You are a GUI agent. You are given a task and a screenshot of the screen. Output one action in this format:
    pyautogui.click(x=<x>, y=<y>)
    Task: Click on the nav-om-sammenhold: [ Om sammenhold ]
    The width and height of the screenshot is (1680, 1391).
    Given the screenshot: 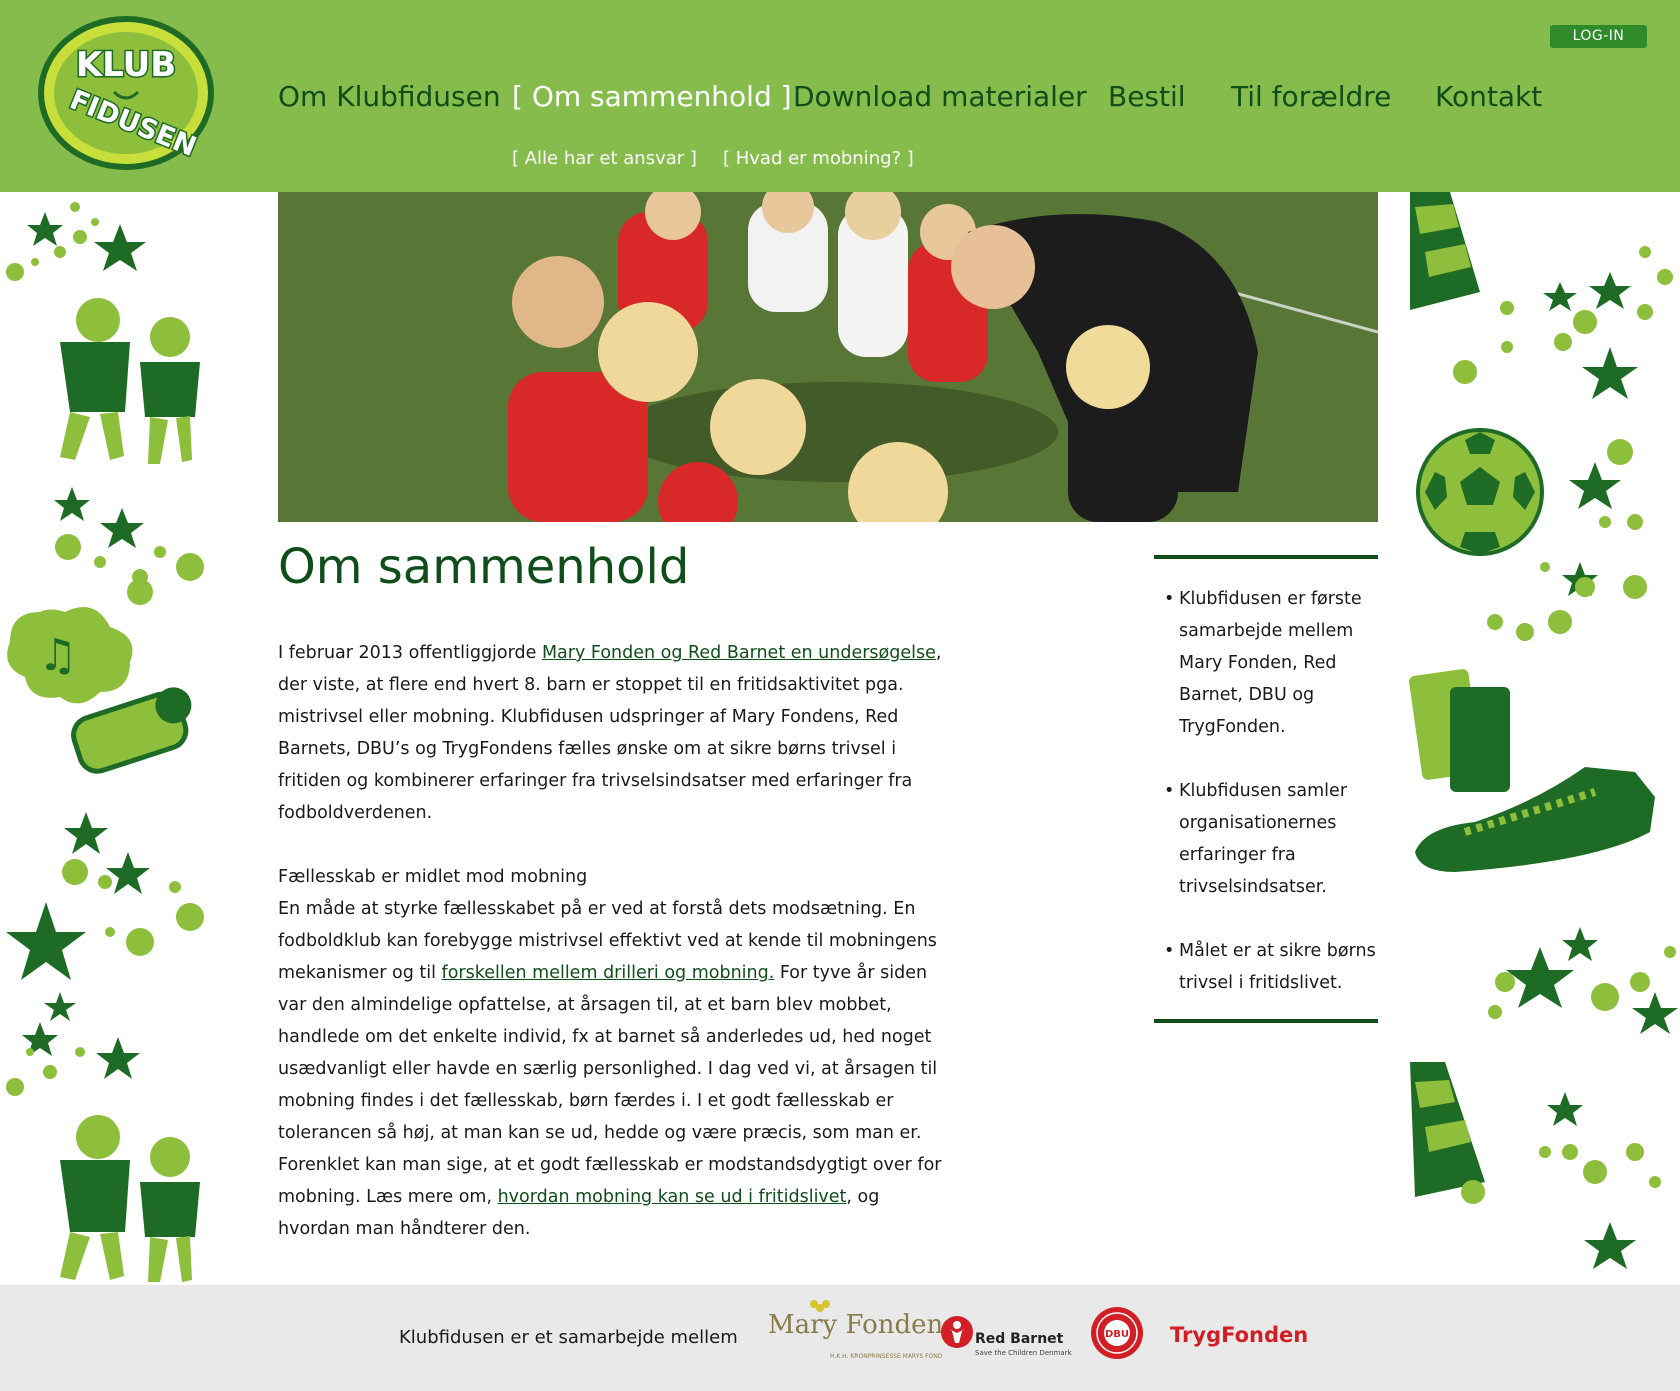 What is the action you would take?
    pyautogui.click(x=652, y=96)
    